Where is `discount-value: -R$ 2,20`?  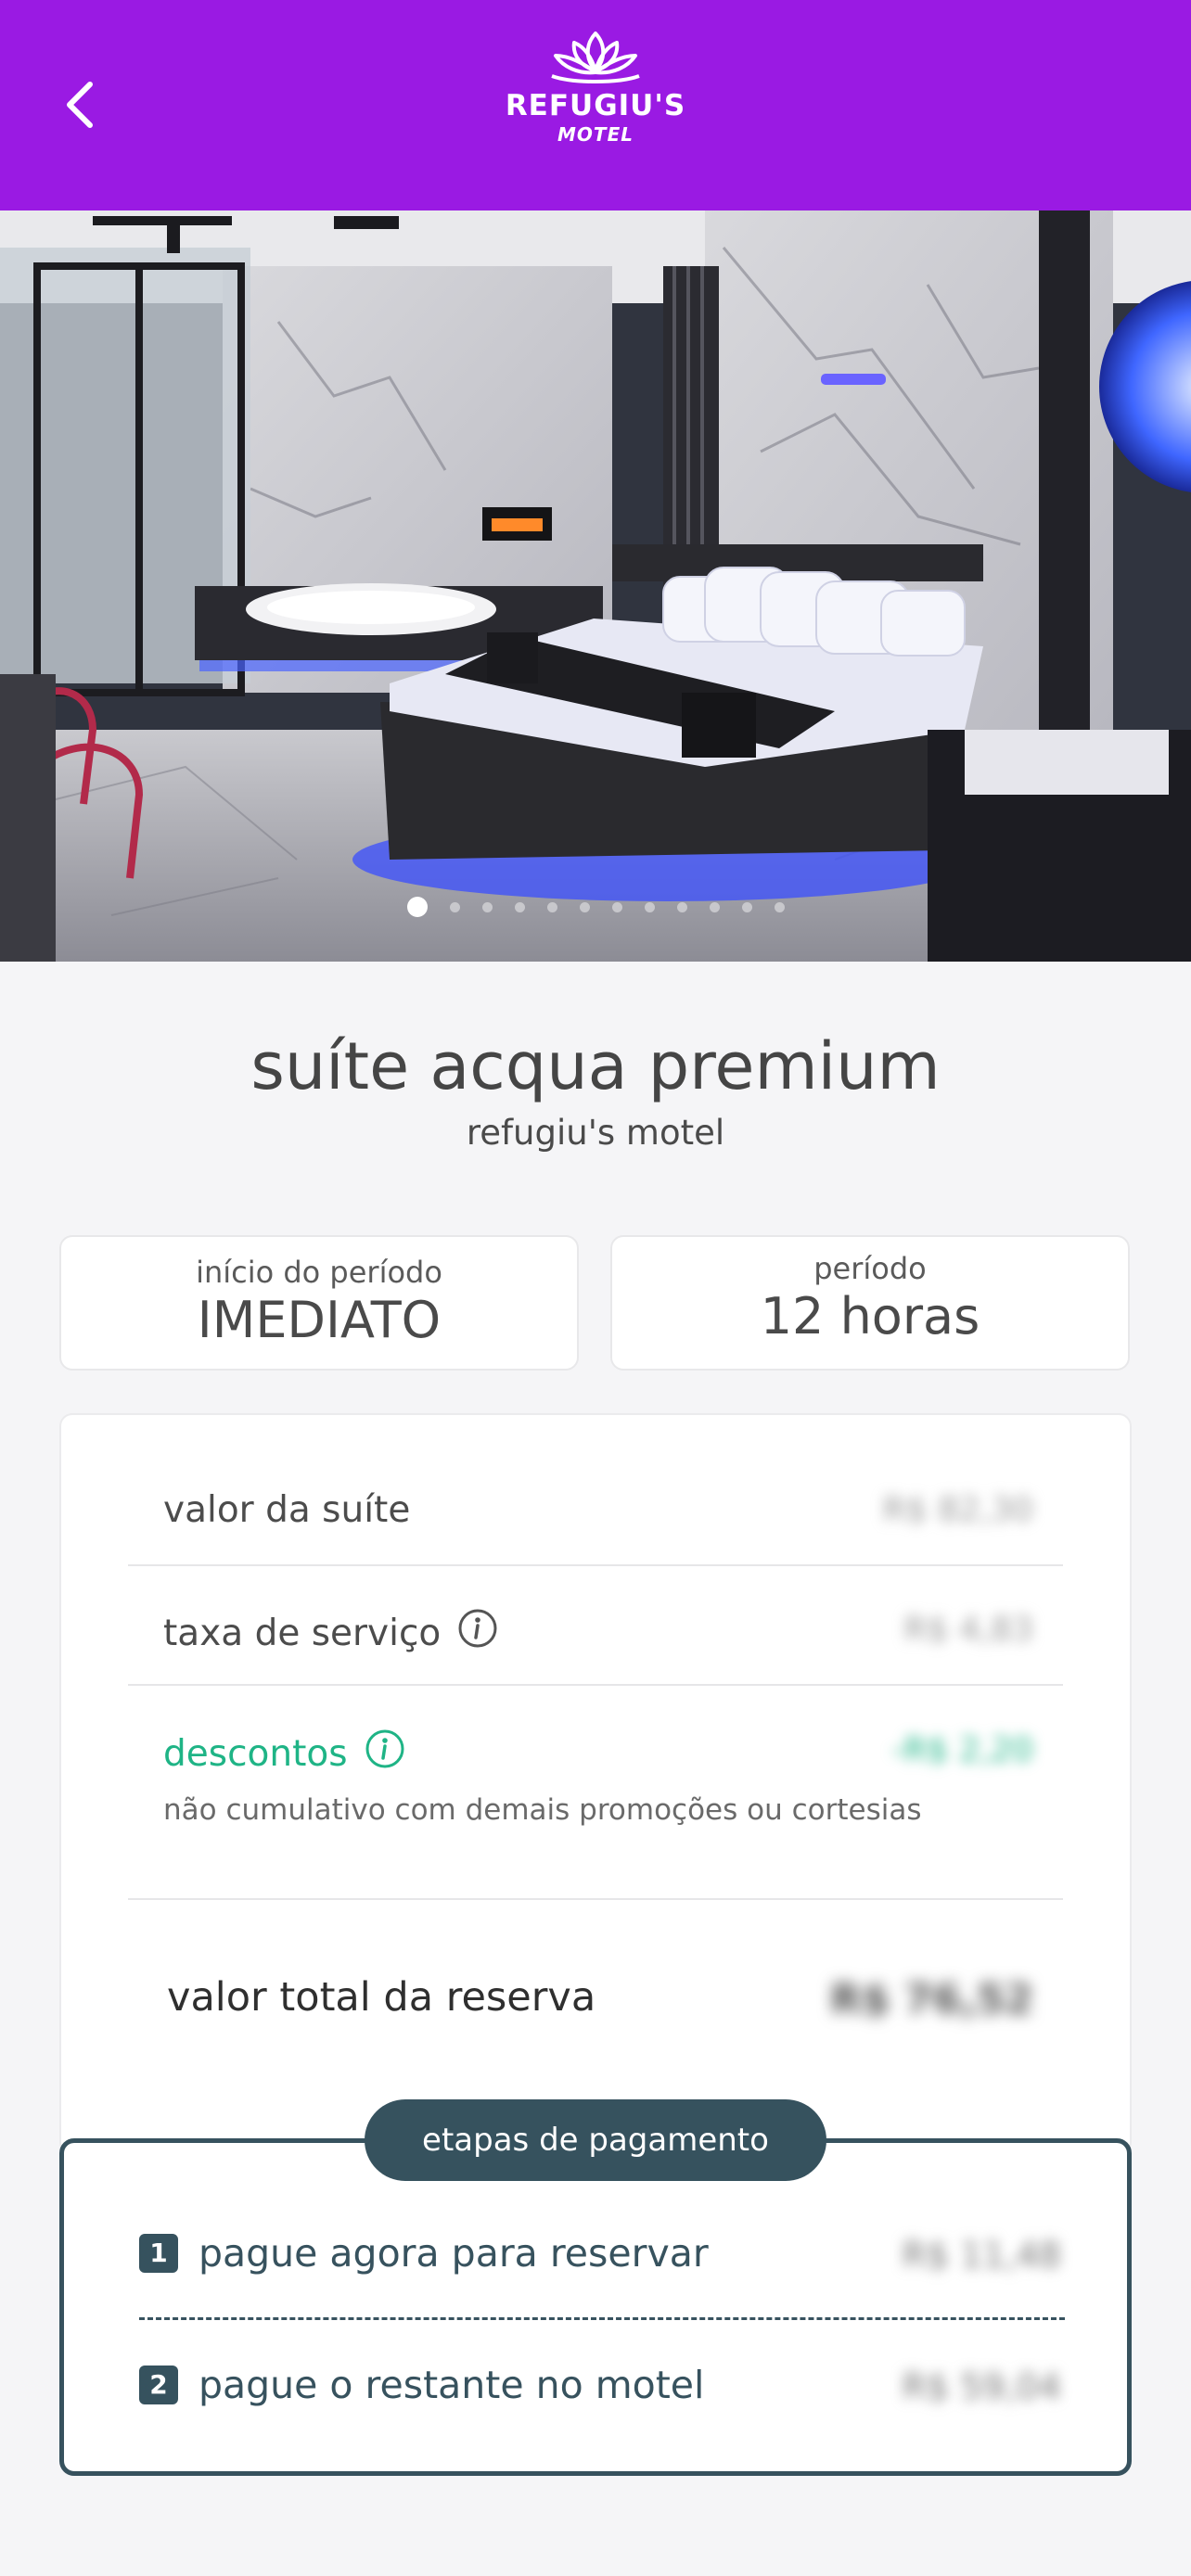 discount-value: -R$ 2,20 is located at coordinates (962, 1750).